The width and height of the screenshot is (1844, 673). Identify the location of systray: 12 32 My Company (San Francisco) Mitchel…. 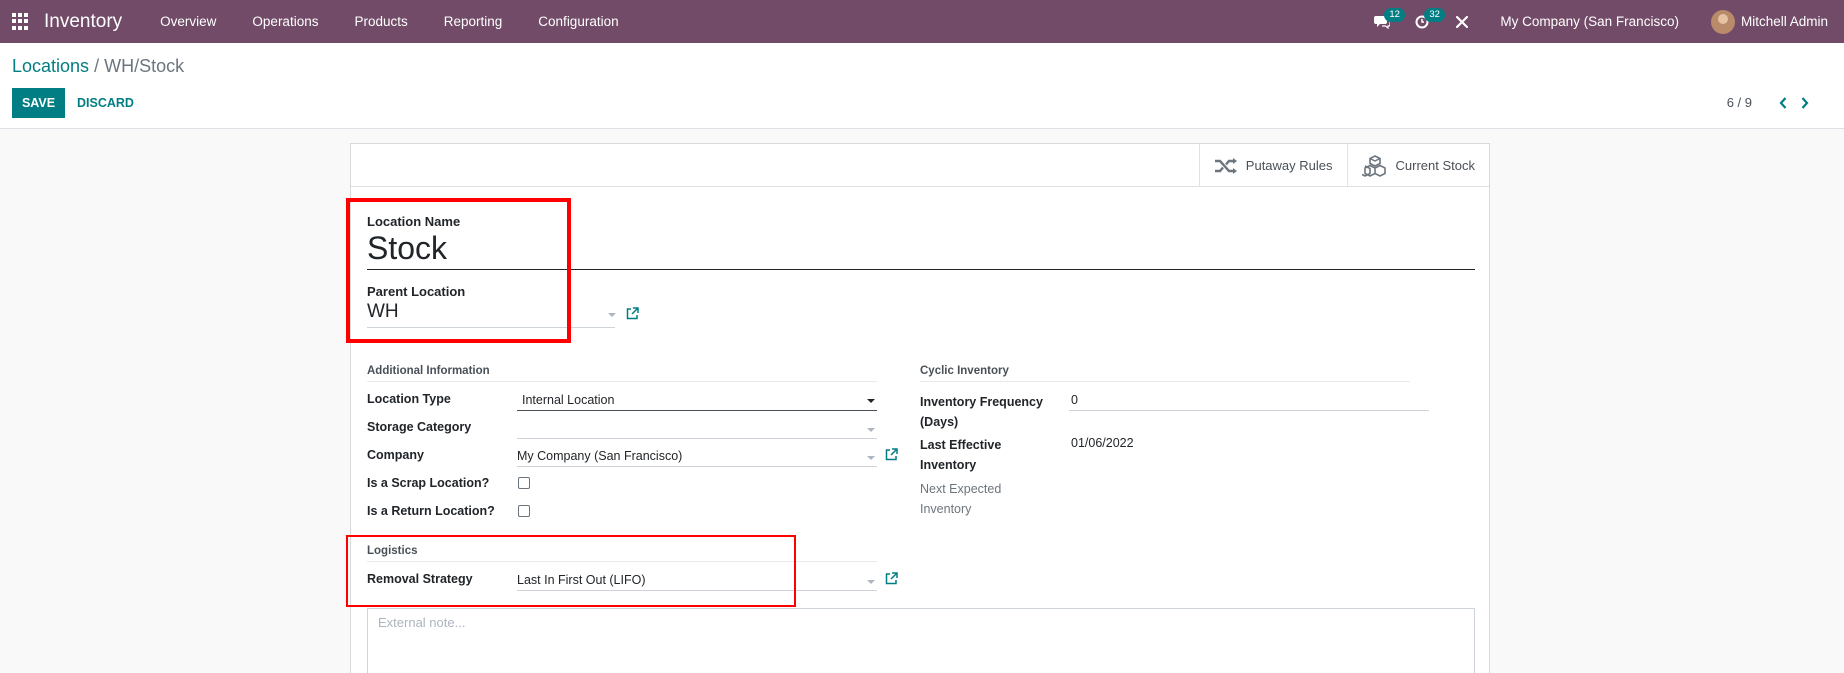
(1603, 21).